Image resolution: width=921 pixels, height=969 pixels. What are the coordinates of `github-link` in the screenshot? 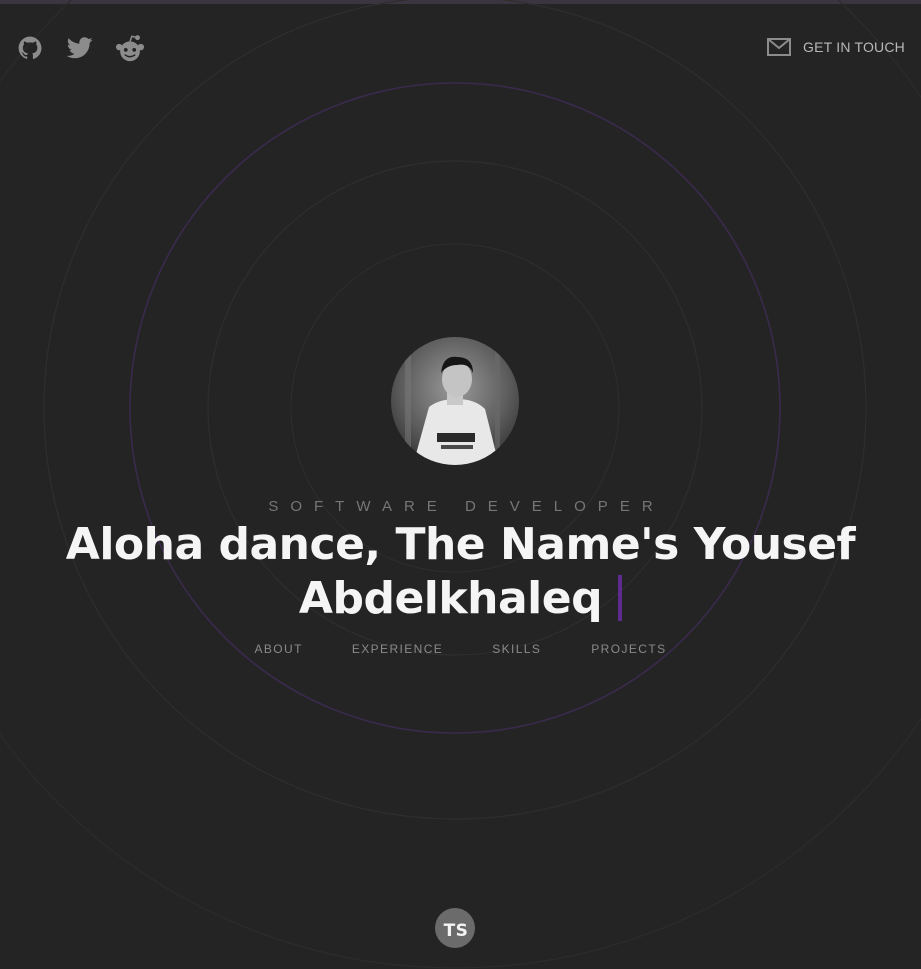 It's located at (30, 48).